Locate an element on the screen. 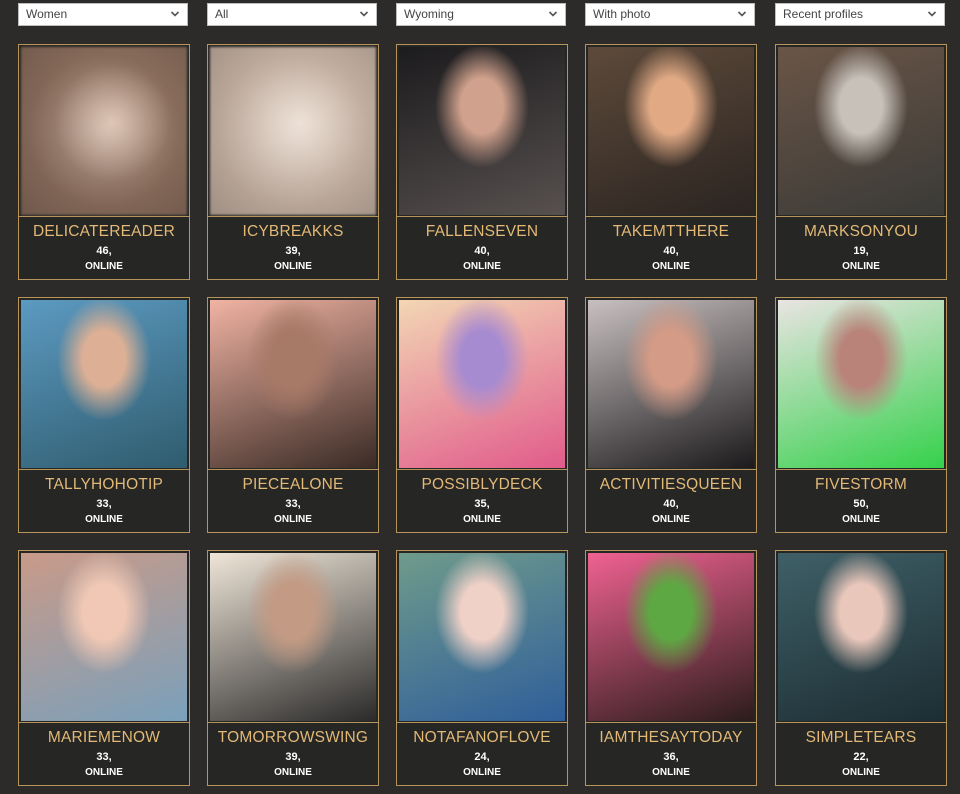 This screenshot has width=960, height=794. profile-card: SIMPLETEARS 22, ONLINE is located at coordinates (861, 668).